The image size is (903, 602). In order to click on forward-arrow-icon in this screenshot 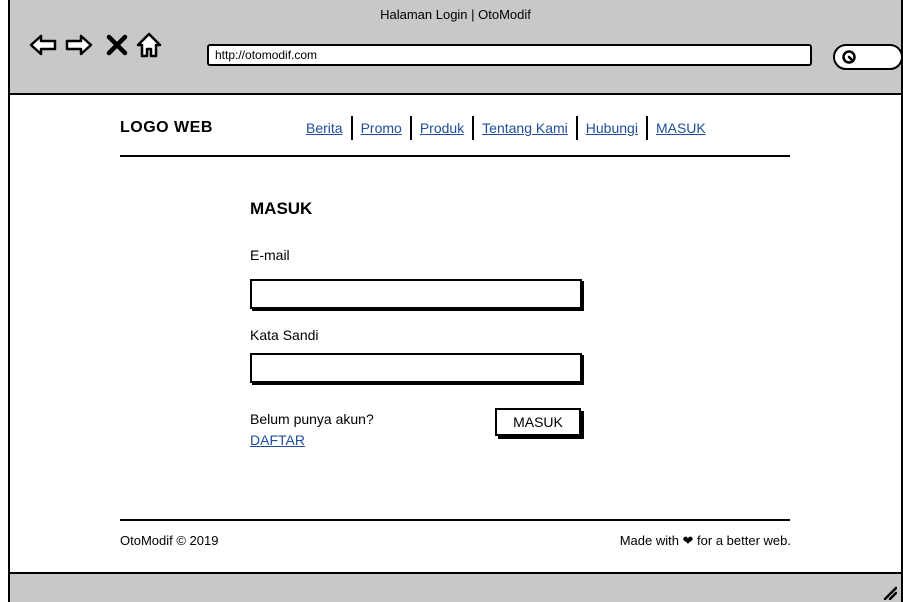, I will do `click(79, 45)`.